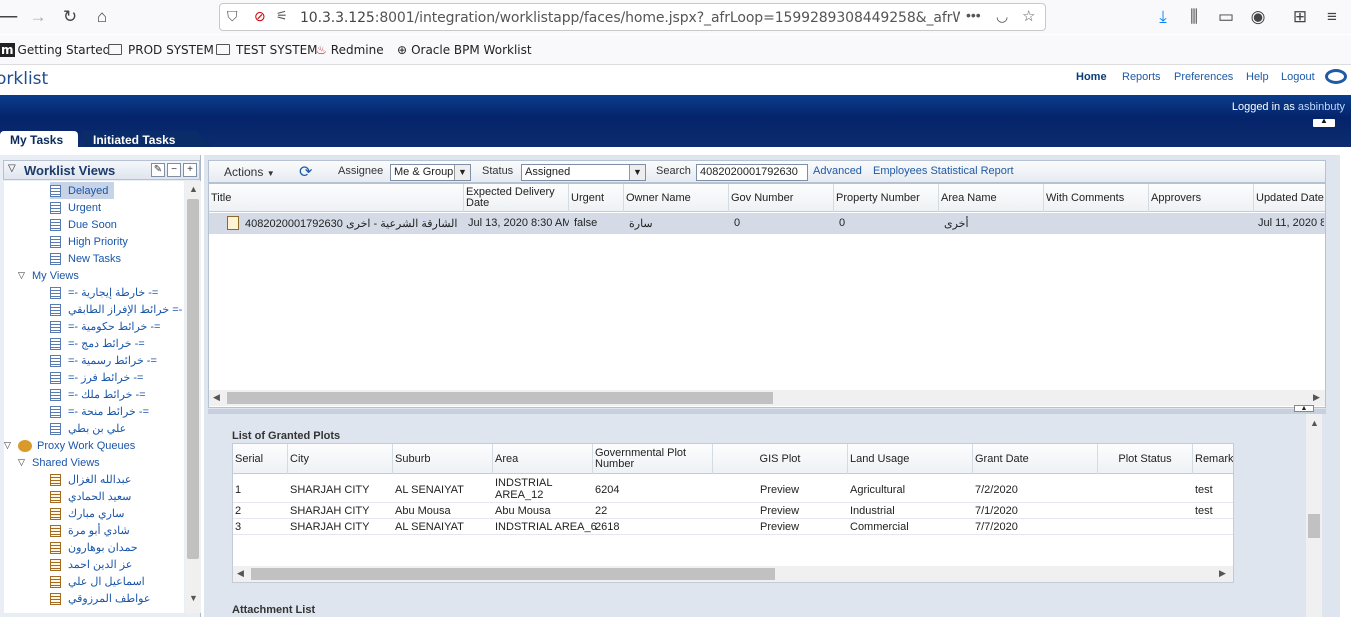  What do you see at coordinates (430, 172) in the screenshot?
I see `assignee-select: Me & Group ▼` at bounding box center [430, 172].